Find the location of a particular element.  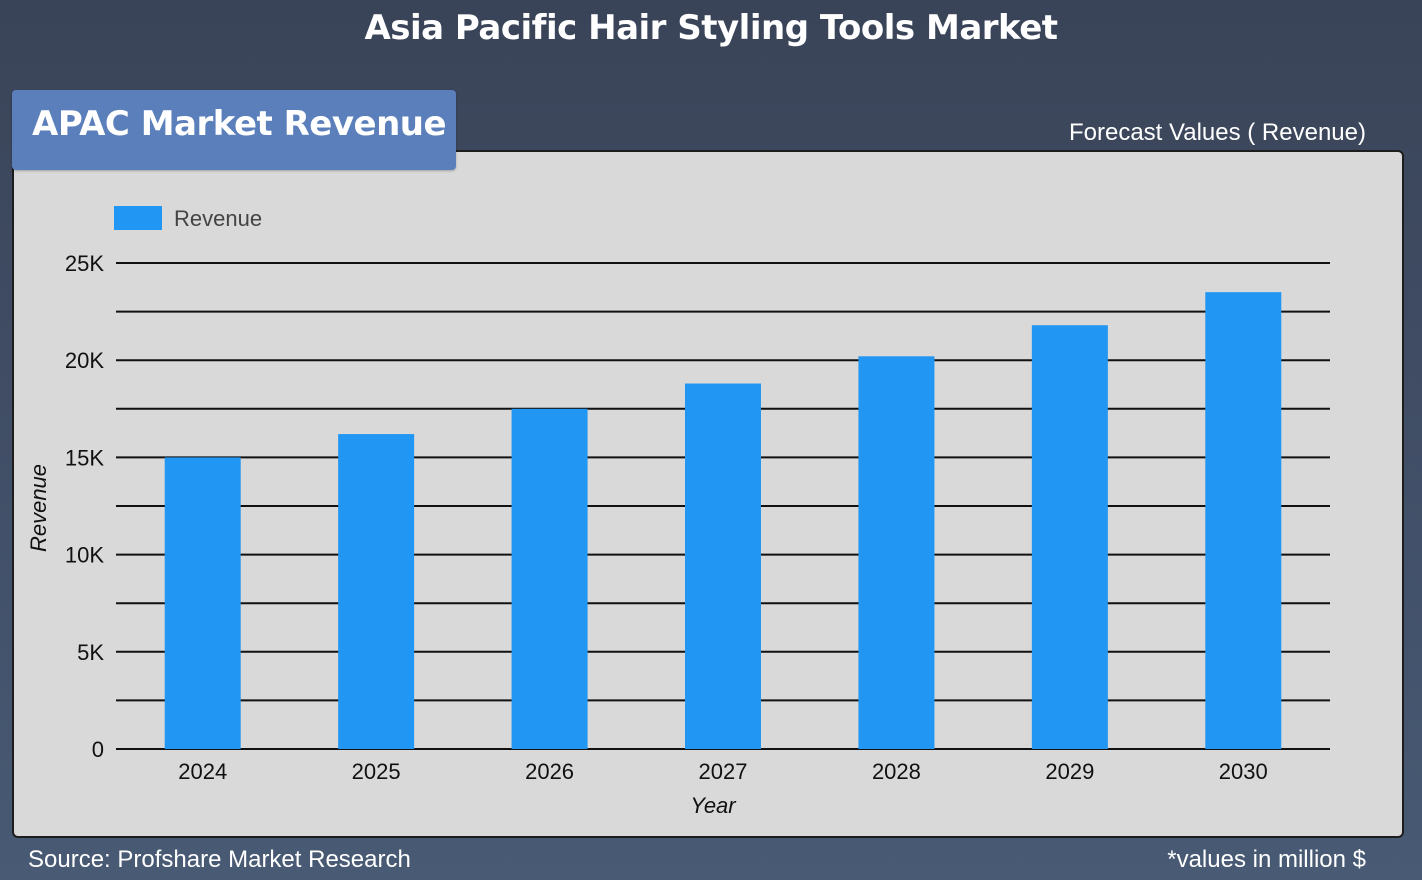

y-tick-label: 5K is located at coordinates (90, 652).